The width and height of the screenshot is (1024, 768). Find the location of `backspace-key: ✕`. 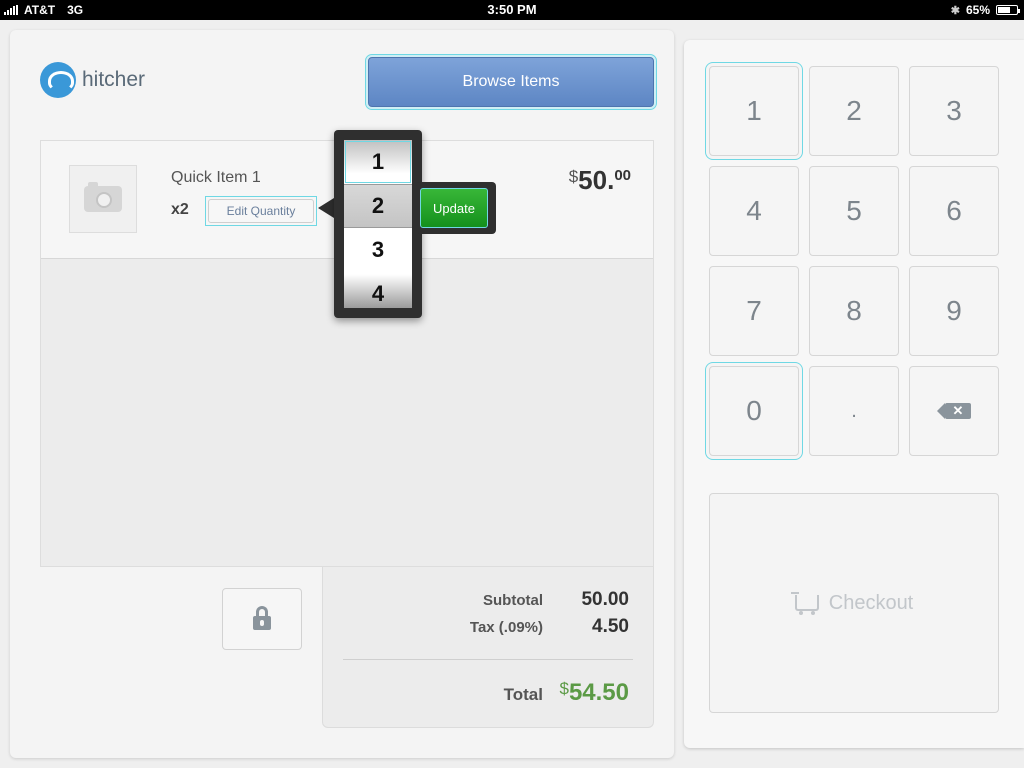

backspace-key: ✕ is located at coordinates (954, 411).